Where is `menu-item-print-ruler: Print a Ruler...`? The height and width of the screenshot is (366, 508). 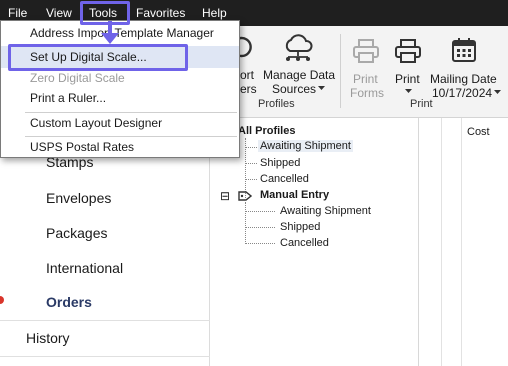
menu-item-print-ruler: Print a Ruler... is located at coordinates (120, 98).